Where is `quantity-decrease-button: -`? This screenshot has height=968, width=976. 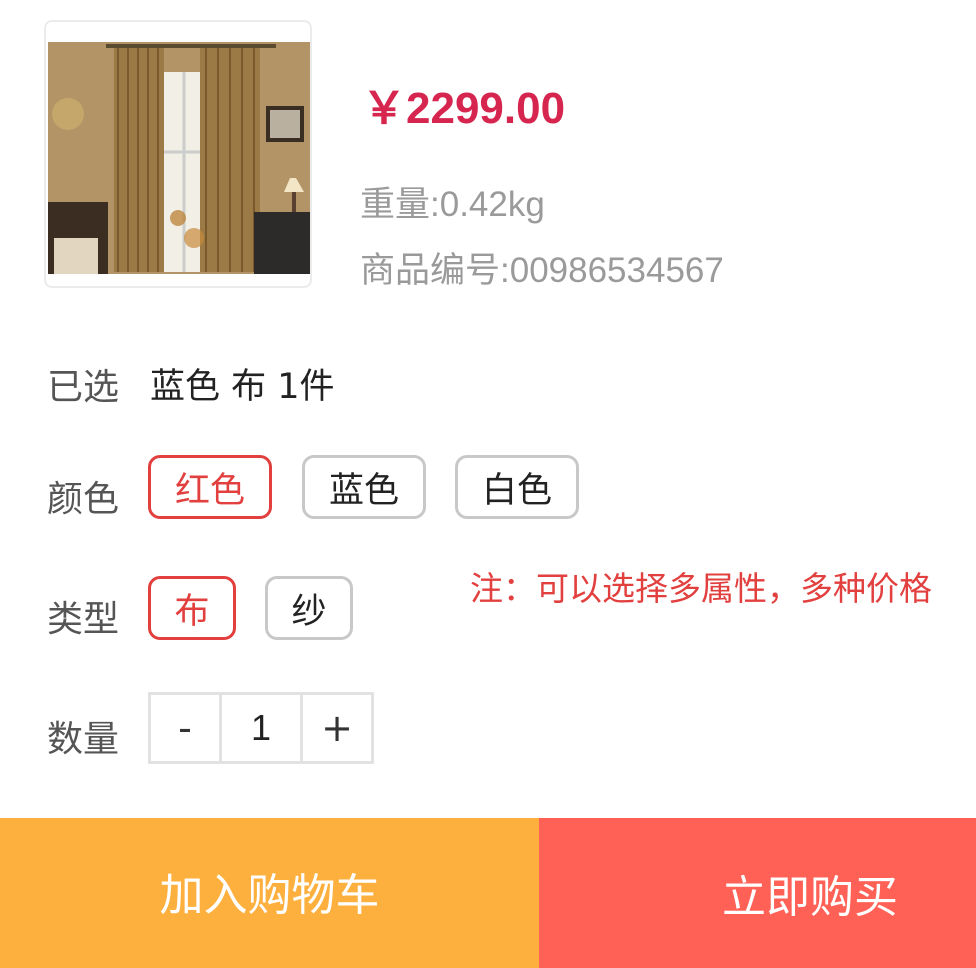 quantity-decrease-button: - is located at coordinates (185, 728).